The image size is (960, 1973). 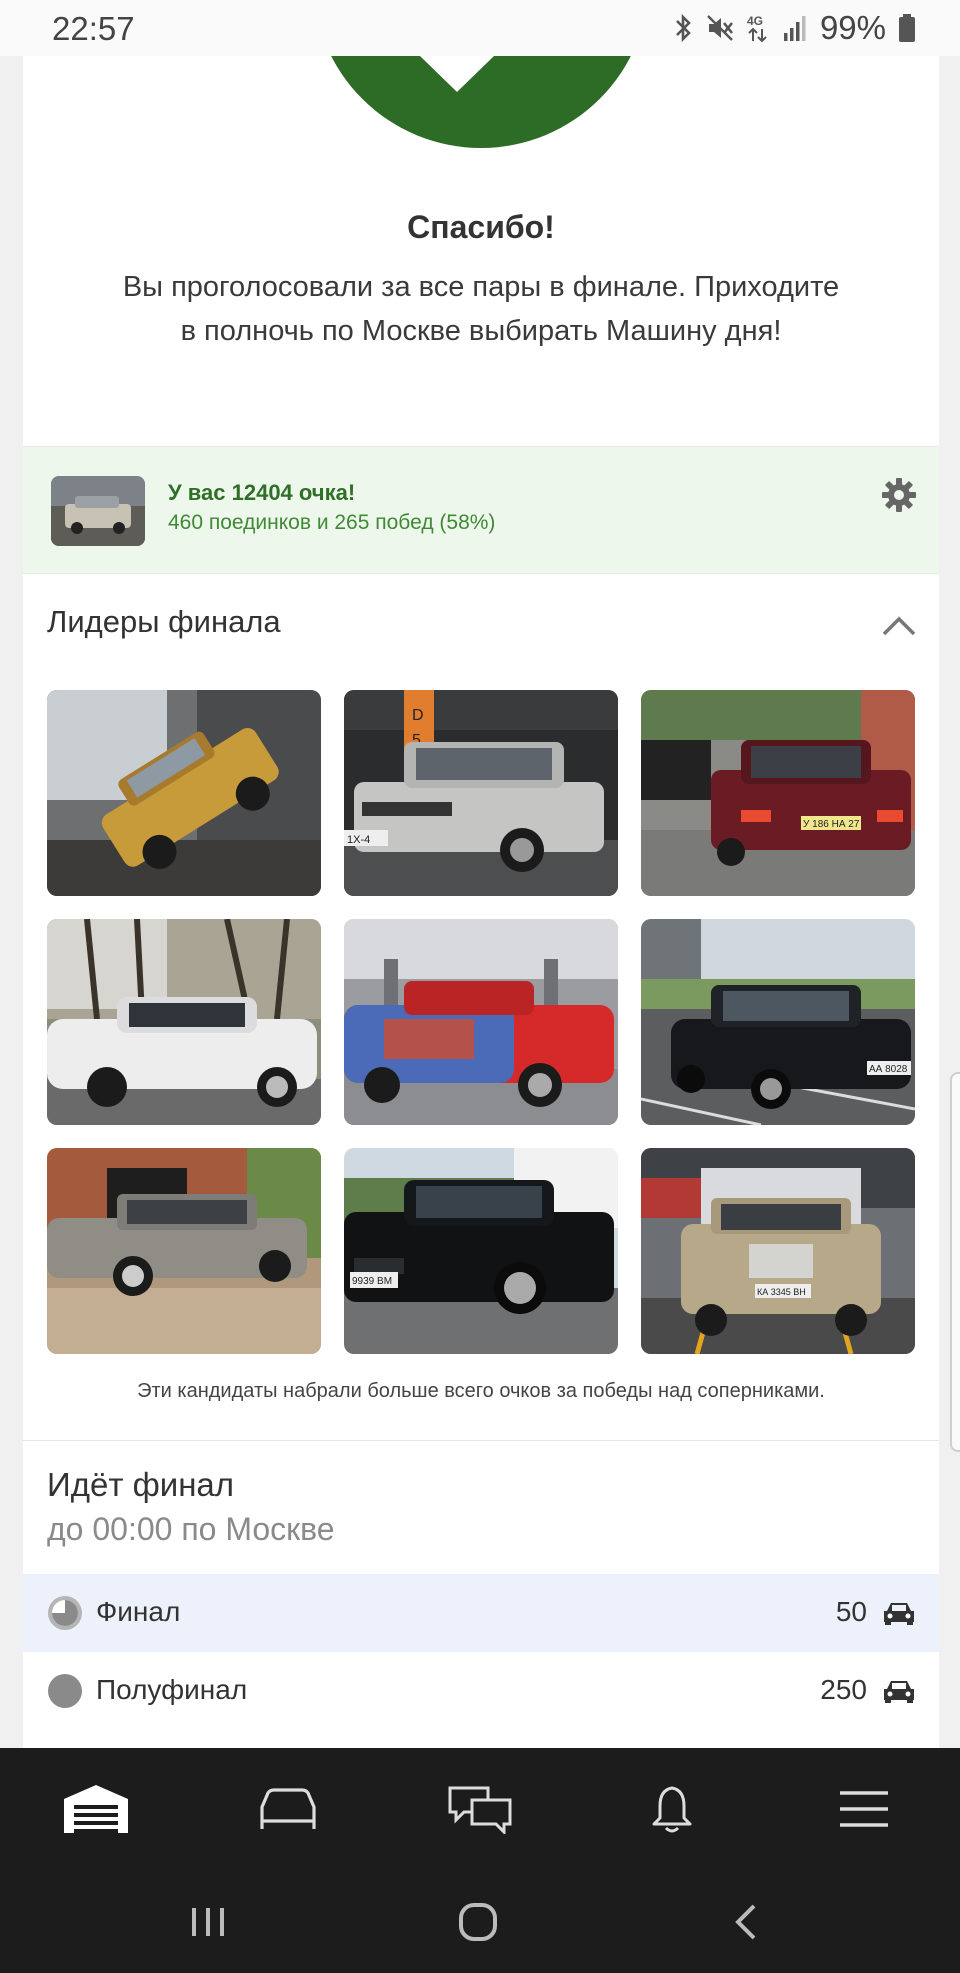 I want to click on nav-notifications, so click(x=672, y=1809).